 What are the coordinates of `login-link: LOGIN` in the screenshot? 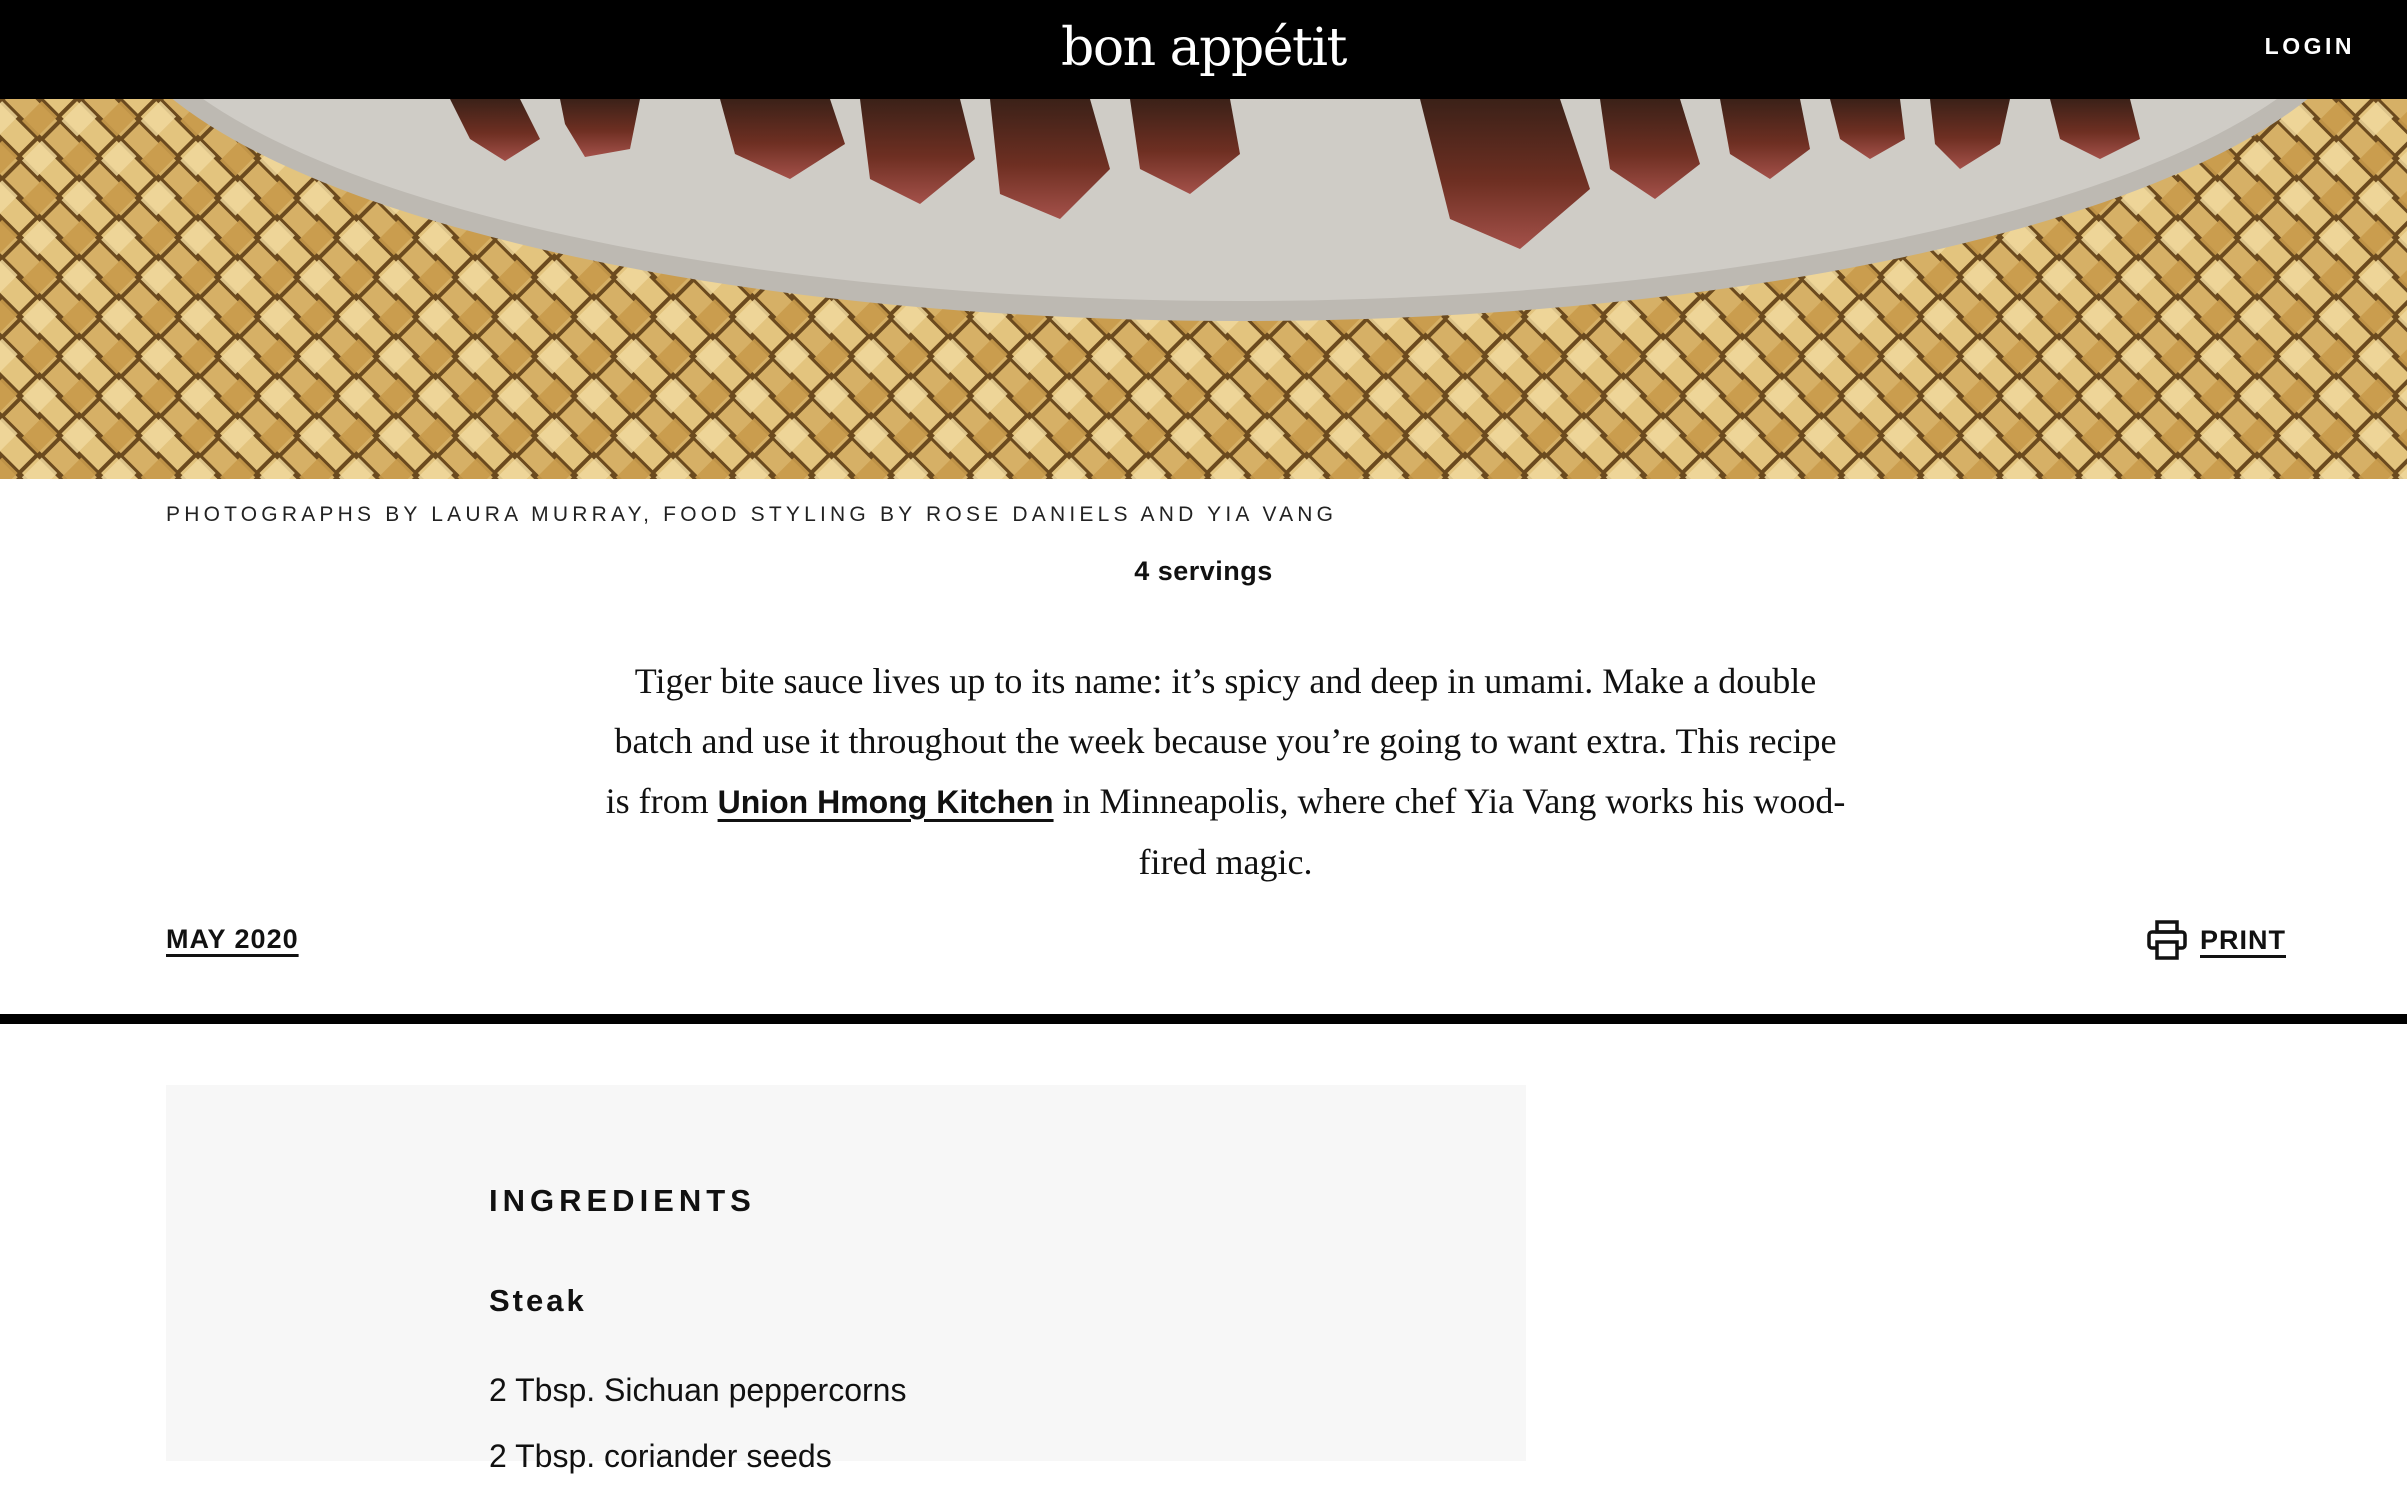 It's located at (2310, 46).